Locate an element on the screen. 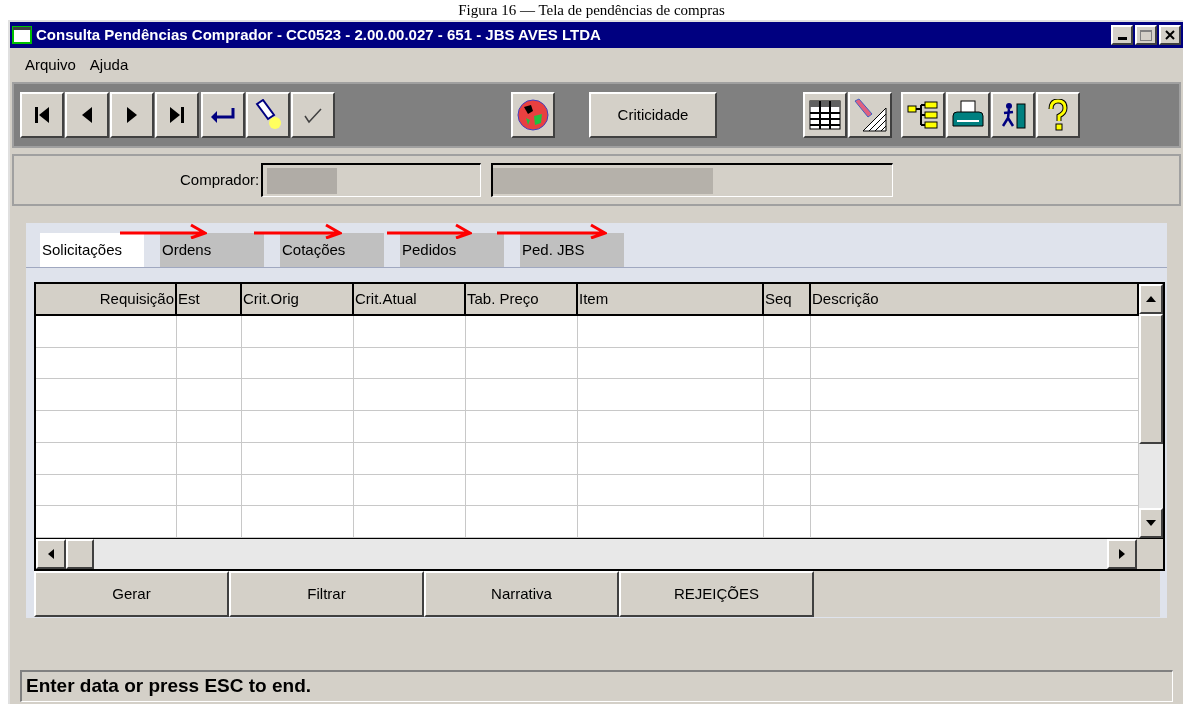 This screenshot has height=704, width=1183. left-arrow-icon is located at coordinates (51, 554).